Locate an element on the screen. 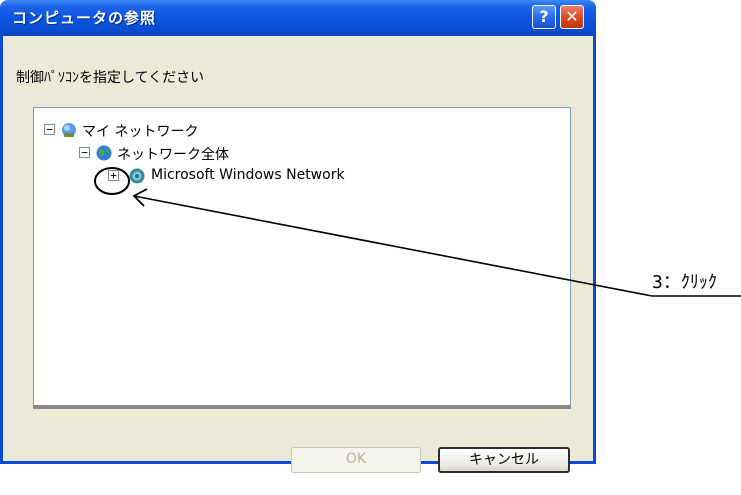 This screenshot has width=741, height=495. callout-label: 3：ｸﾘｯｸ is located at coordinates (684, 282).